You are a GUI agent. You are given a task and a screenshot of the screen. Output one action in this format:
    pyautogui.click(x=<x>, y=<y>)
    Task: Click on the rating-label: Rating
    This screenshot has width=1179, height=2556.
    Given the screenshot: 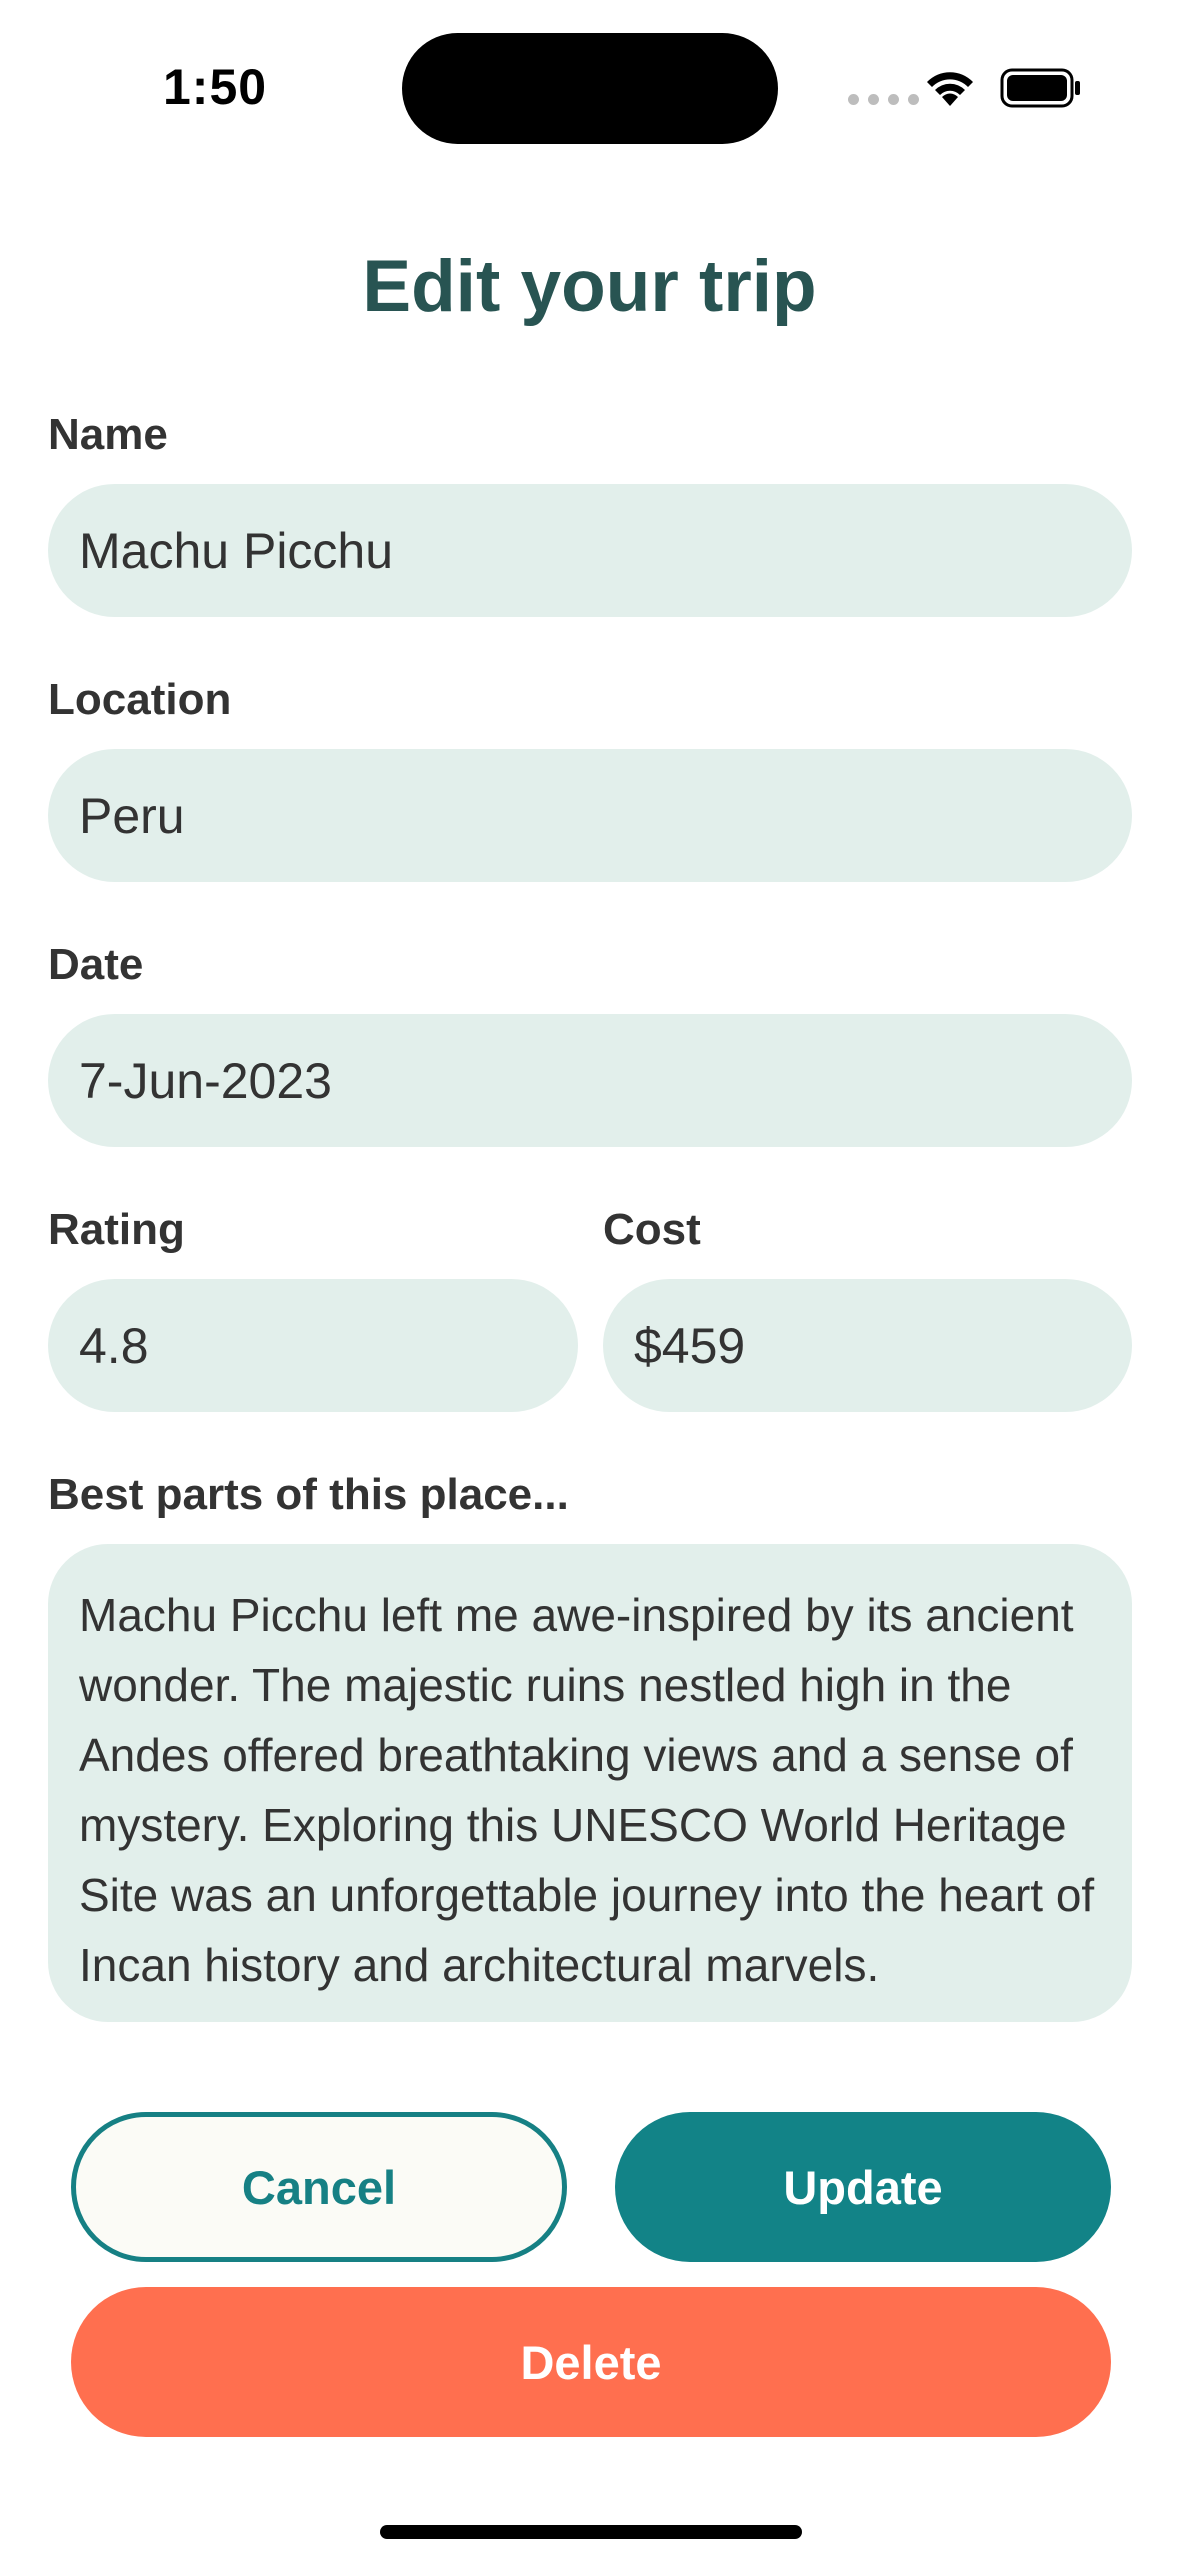 What is the action you would take?
    pyautogui.click(x=116, y=1229)
    